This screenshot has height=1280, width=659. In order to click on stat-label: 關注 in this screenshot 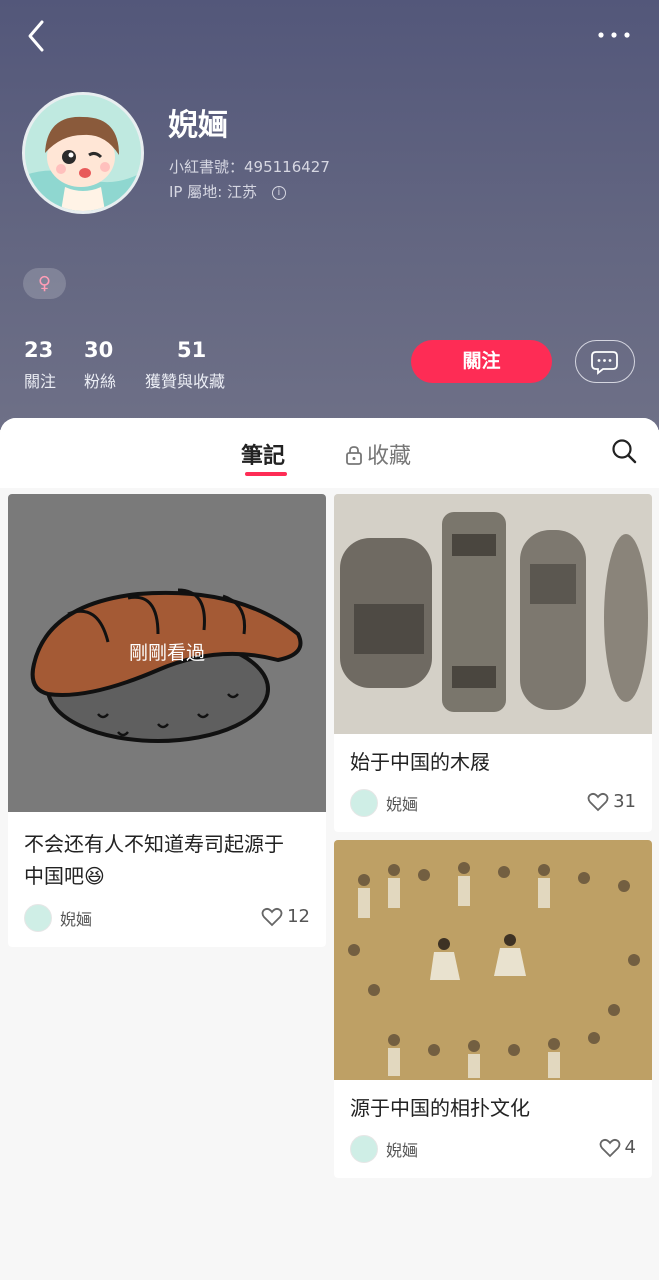, I will do `click(40, 381)`.